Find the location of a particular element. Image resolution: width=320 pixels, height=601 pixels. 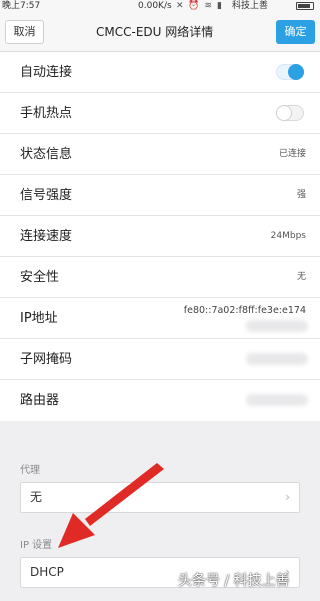

arrow-shaft is located at coordinates (124, 494).